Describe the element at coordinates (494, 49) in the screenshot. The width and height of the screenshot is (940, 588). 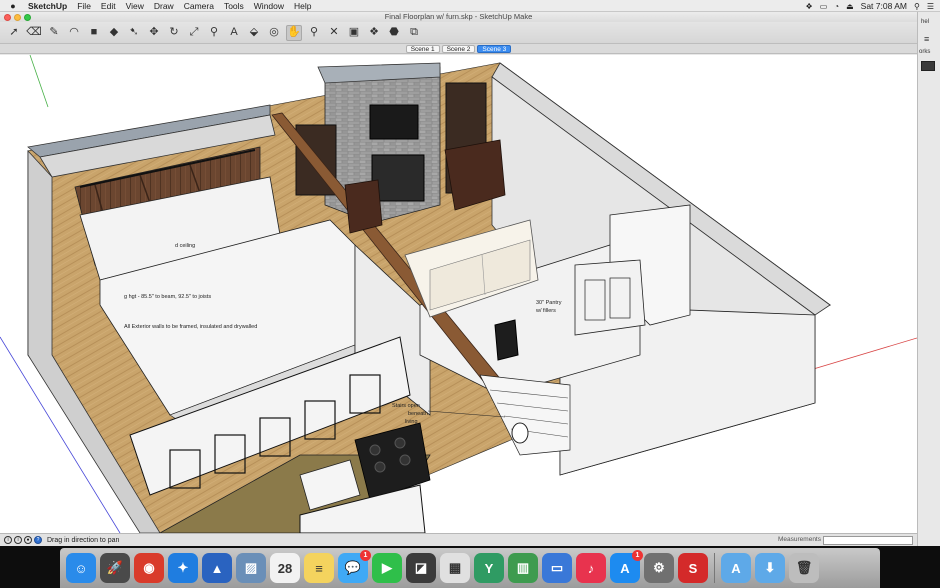
I see `scene-tab-3: Scene 3` at that location.